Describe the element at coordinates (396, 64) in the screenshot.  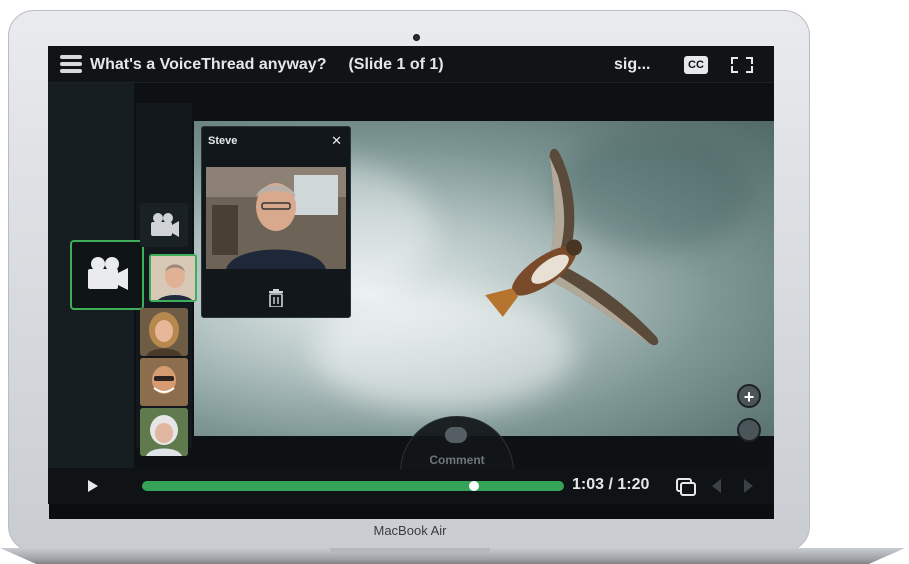
I see `slide-counter: (Slide 1 of 1)` at that location.